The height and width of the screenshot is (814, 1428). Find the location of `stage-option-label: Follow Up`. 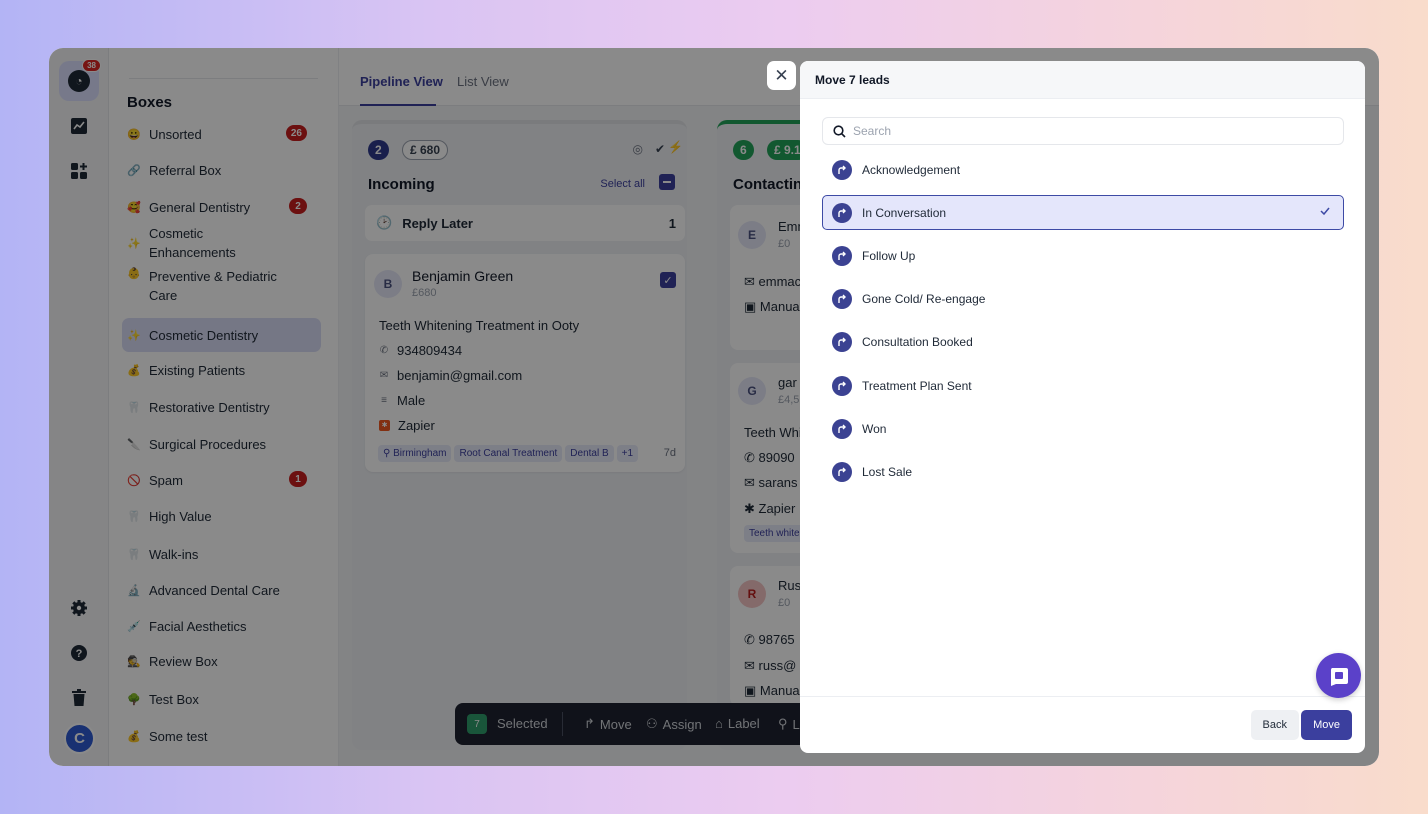

stage-option-label: Follow Up is located at coordinates (889, 255).